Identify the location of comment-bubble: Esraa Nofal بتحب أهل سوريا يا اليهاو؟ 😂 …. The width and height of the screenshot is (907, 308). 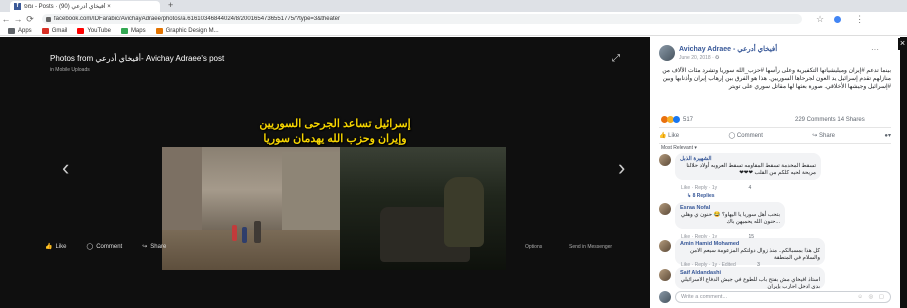
(730, 215).